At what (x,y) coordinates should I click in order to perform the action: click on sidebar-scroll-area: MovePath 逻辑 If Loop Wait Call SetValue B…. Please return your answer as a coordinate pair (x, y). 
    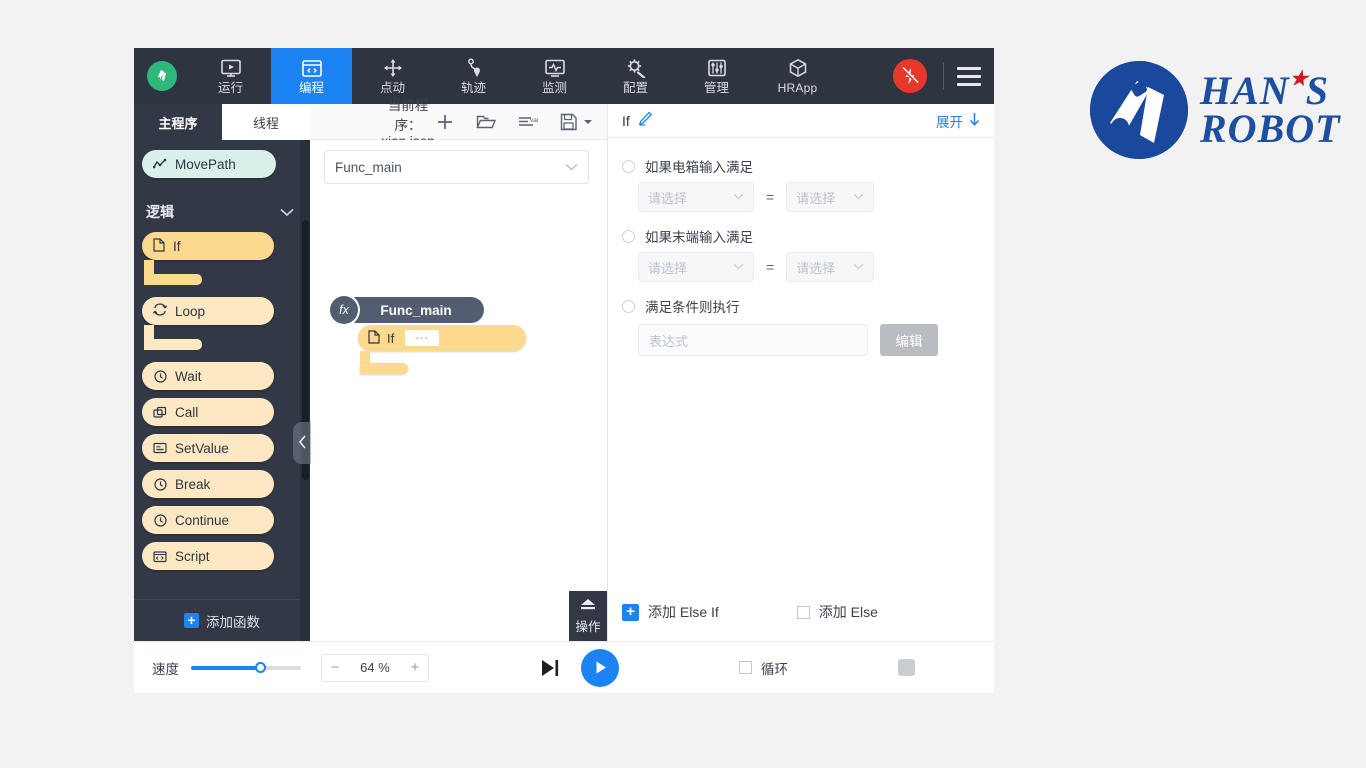
    Looking at the image, I should click on (222, 369).